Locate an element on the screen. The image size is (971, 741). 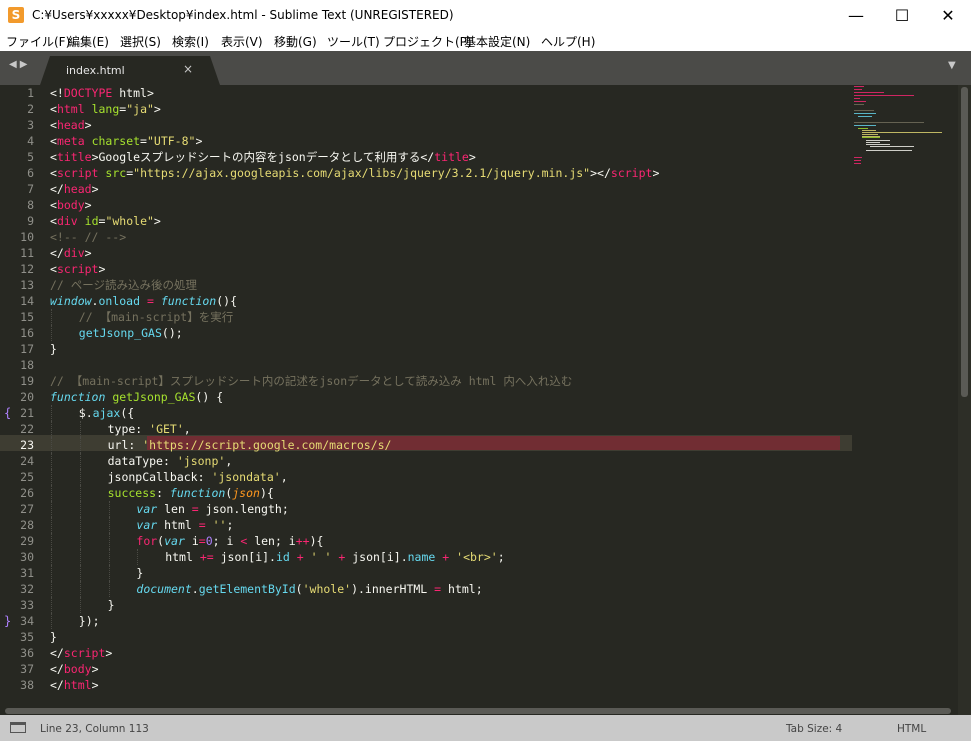
menu-selection: 選択(S) is located at coordinates (140, 41).